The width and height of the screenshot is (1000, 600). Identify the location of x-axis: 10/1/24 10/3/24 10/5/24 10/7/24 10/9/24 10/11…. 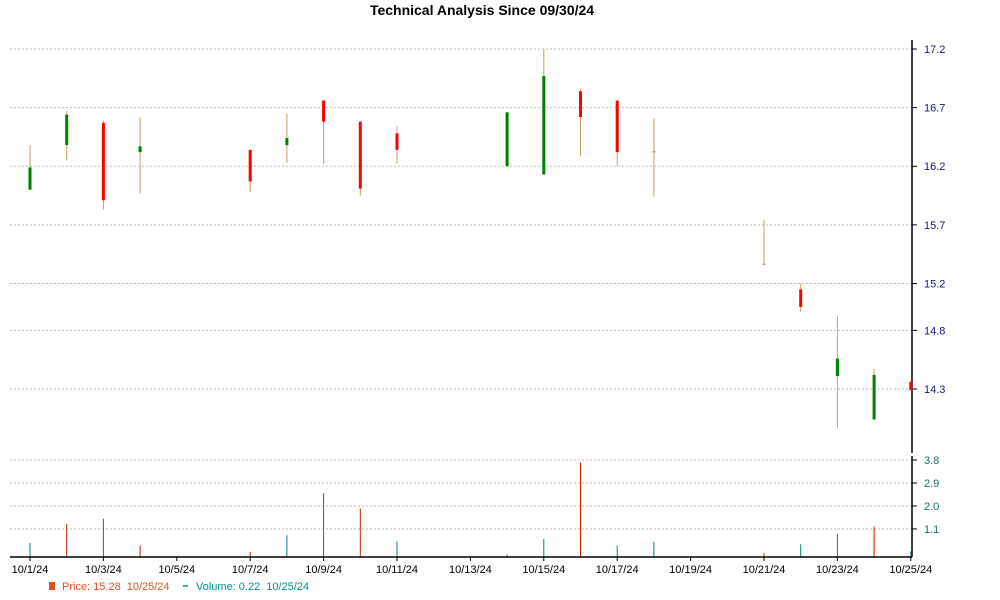
(471, 566).